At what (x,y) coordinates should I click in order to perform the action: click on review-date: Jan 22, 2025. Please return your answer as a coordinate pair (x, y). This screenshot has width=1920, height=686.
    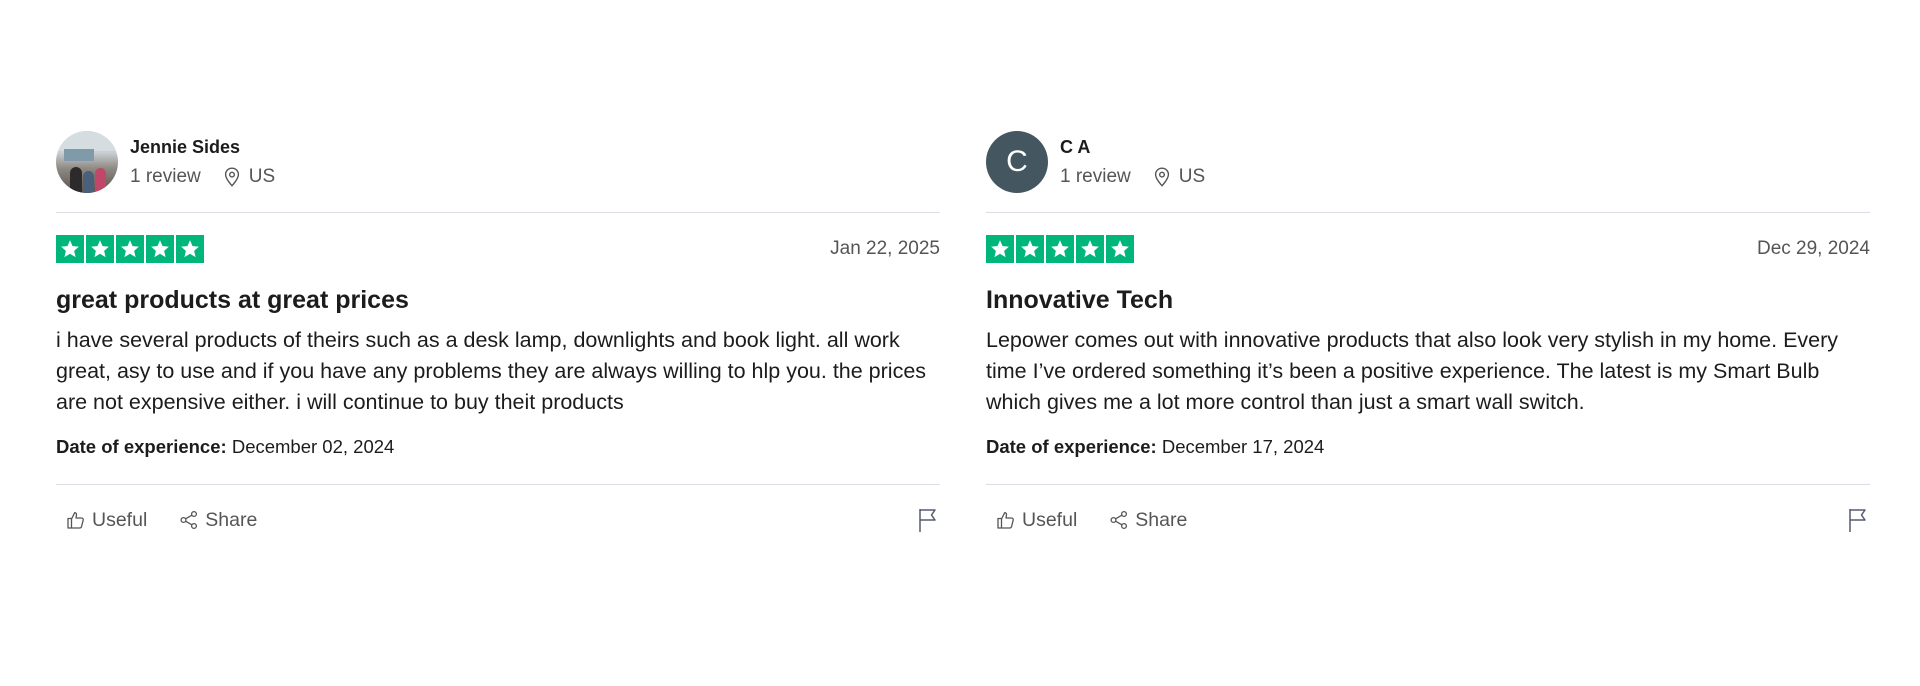
    Looking at the image, I should click on (885, 248).